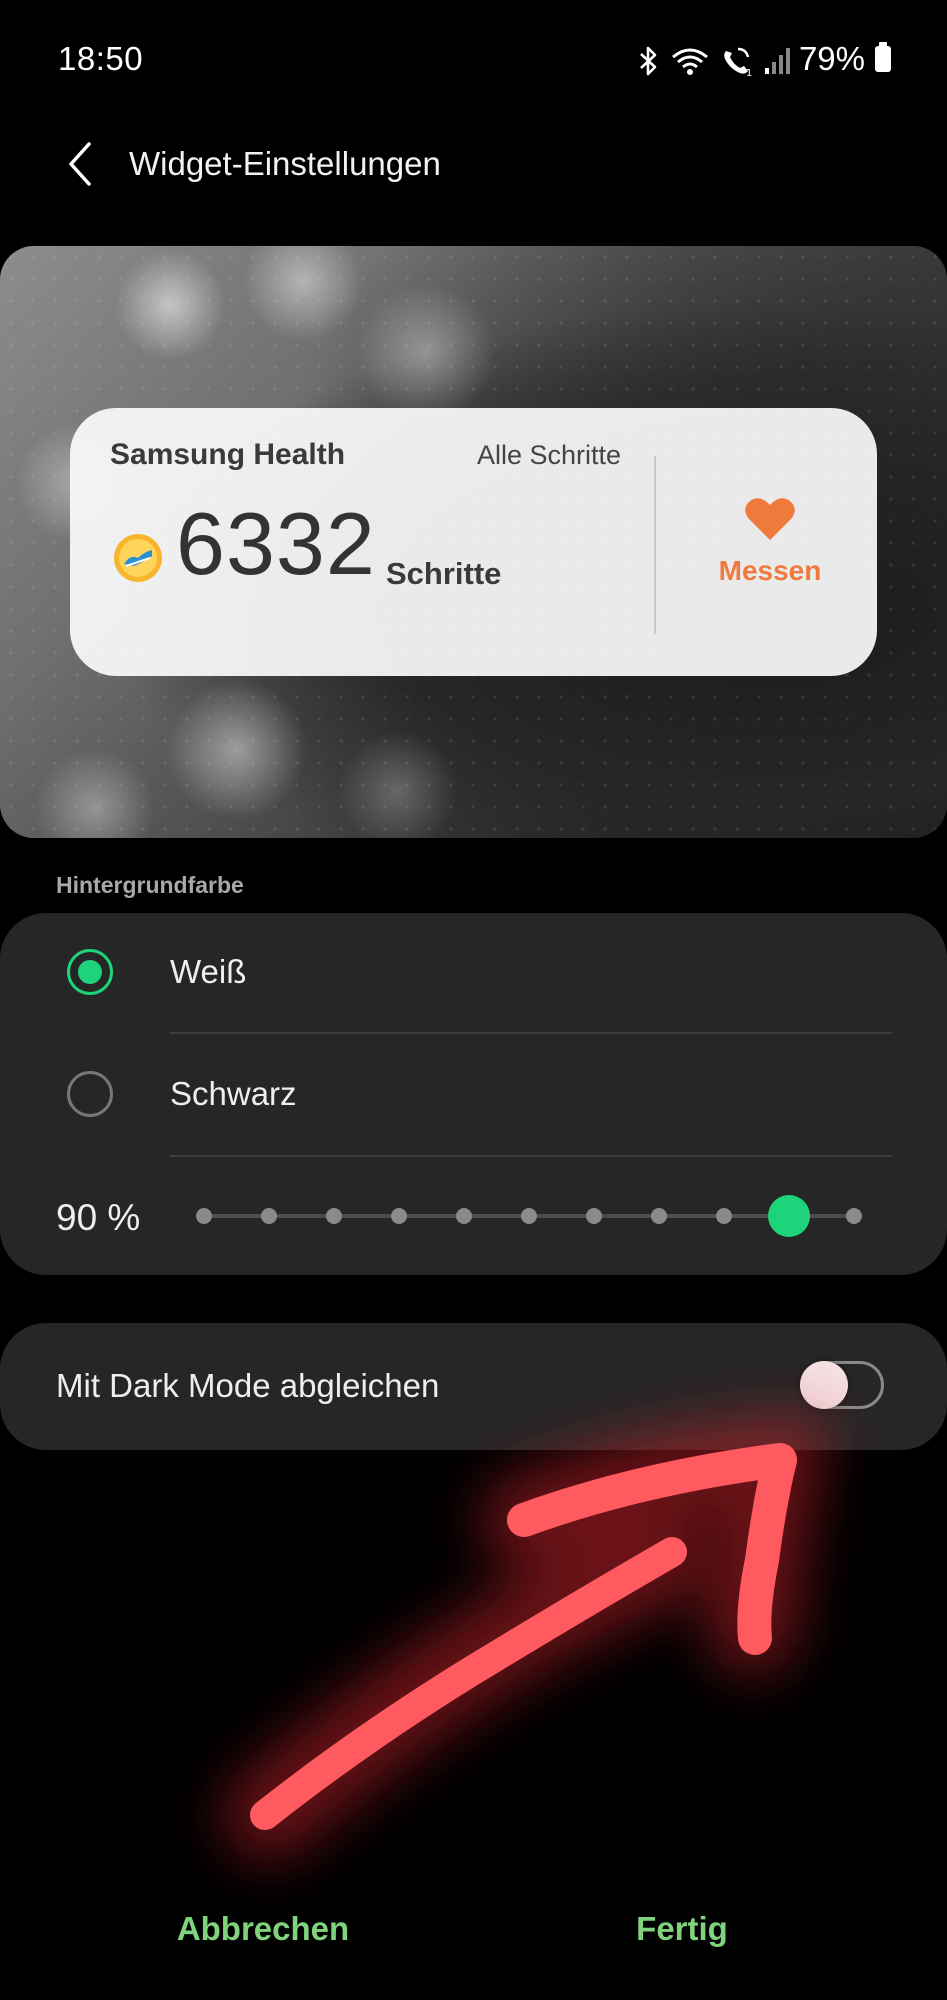 The image size is (947, 2000). Describe the element at coordinates (285, 163) in the screenshot. I see `page-title: Widget-Einstellungen` at that location.